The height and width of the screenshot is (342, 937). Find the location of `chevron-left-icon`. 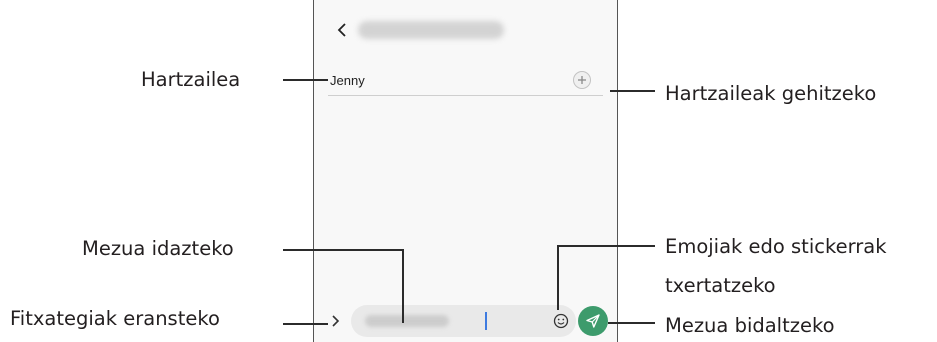

chevron-left-icon is located at coordinates (341, 30).